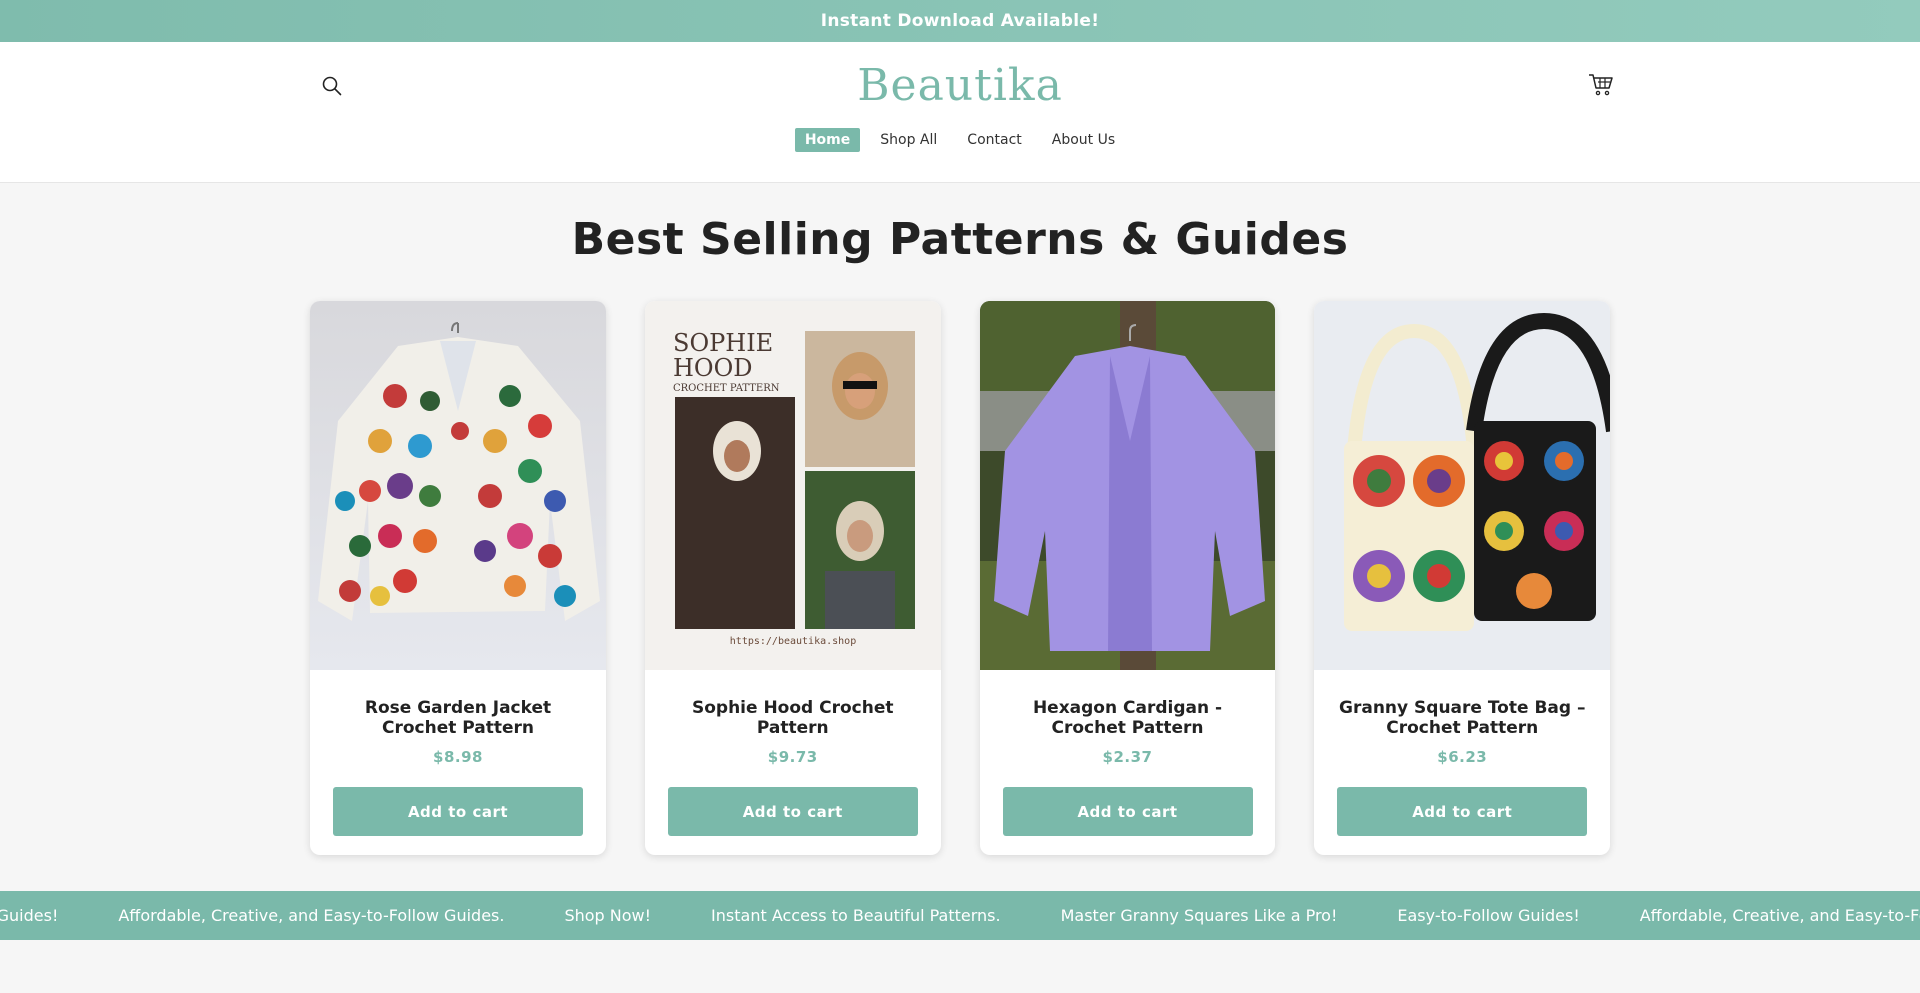 This screenshot has width=1920, height=993. What do you see at coordinates (1083, 140) in the screenshot?
I see `nav-about-us: About Us` at bounding box center [1083, 140].